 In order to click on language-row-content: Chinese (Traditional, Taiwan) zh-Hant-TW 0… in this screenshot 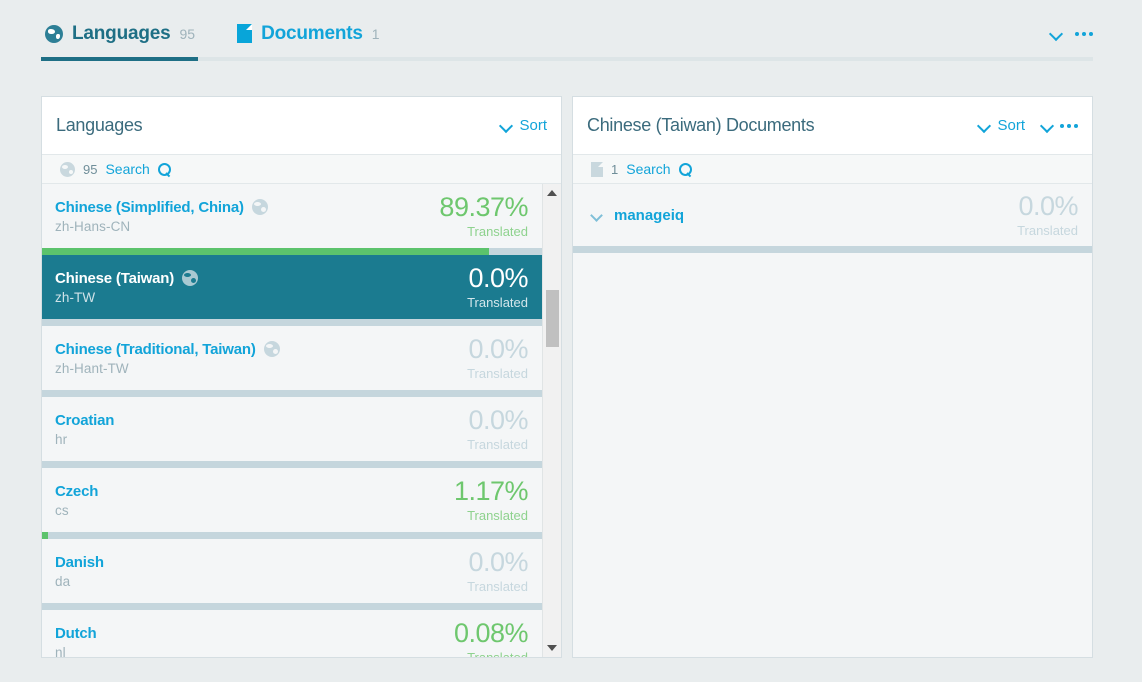, I will do `click(292, 358)`.